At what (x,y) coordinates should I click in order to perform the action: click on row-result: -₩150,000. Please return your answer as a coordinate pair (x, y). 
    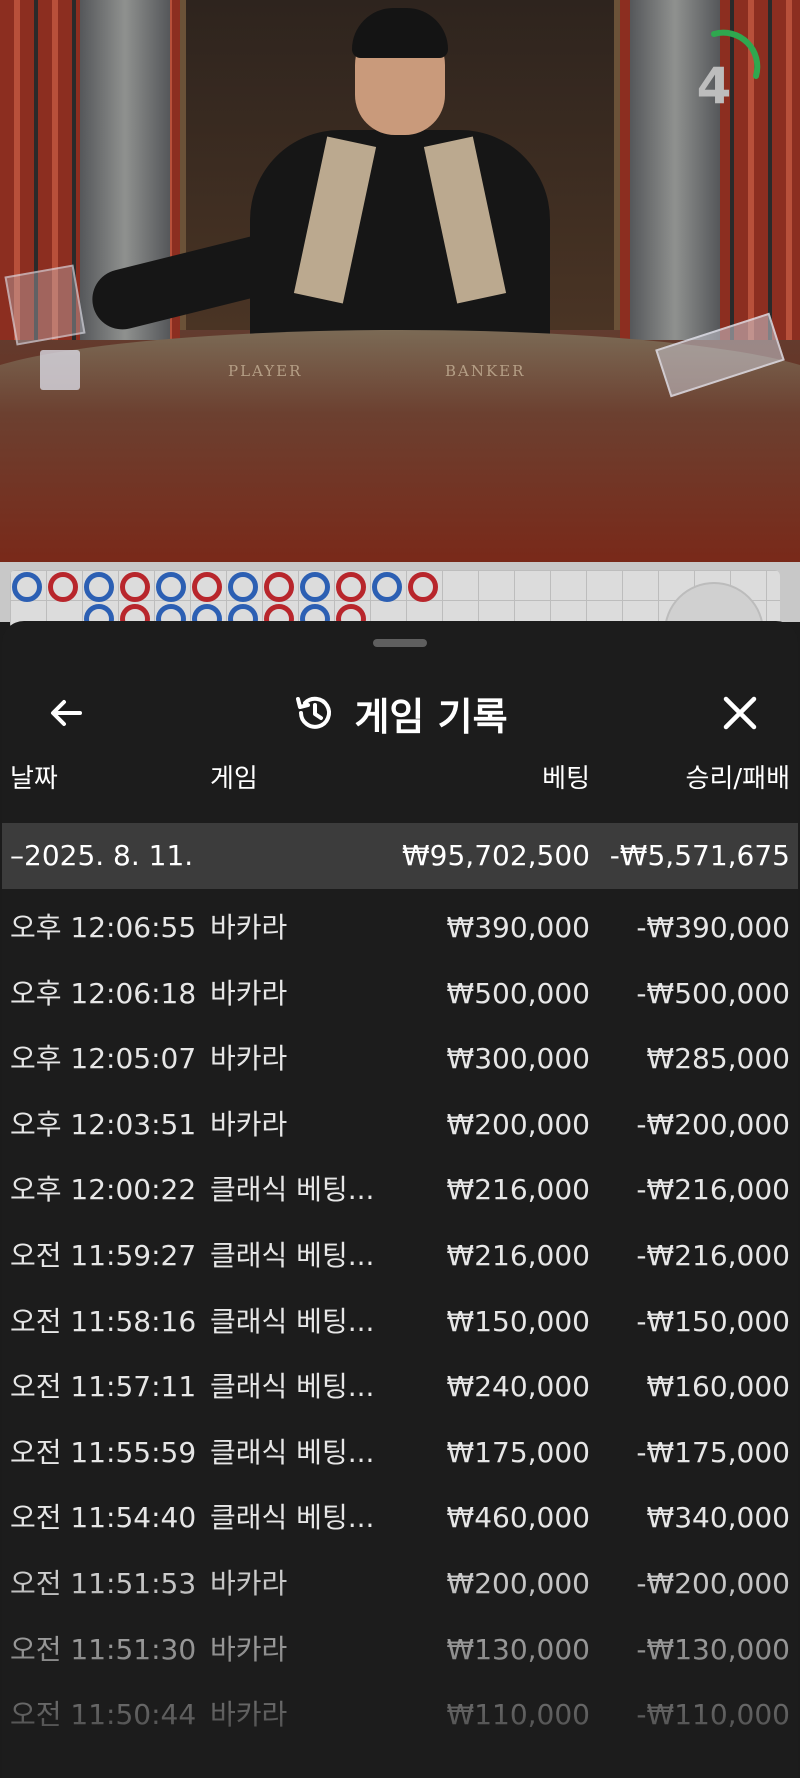
    Looking at the image, I should click on (713, 1321).